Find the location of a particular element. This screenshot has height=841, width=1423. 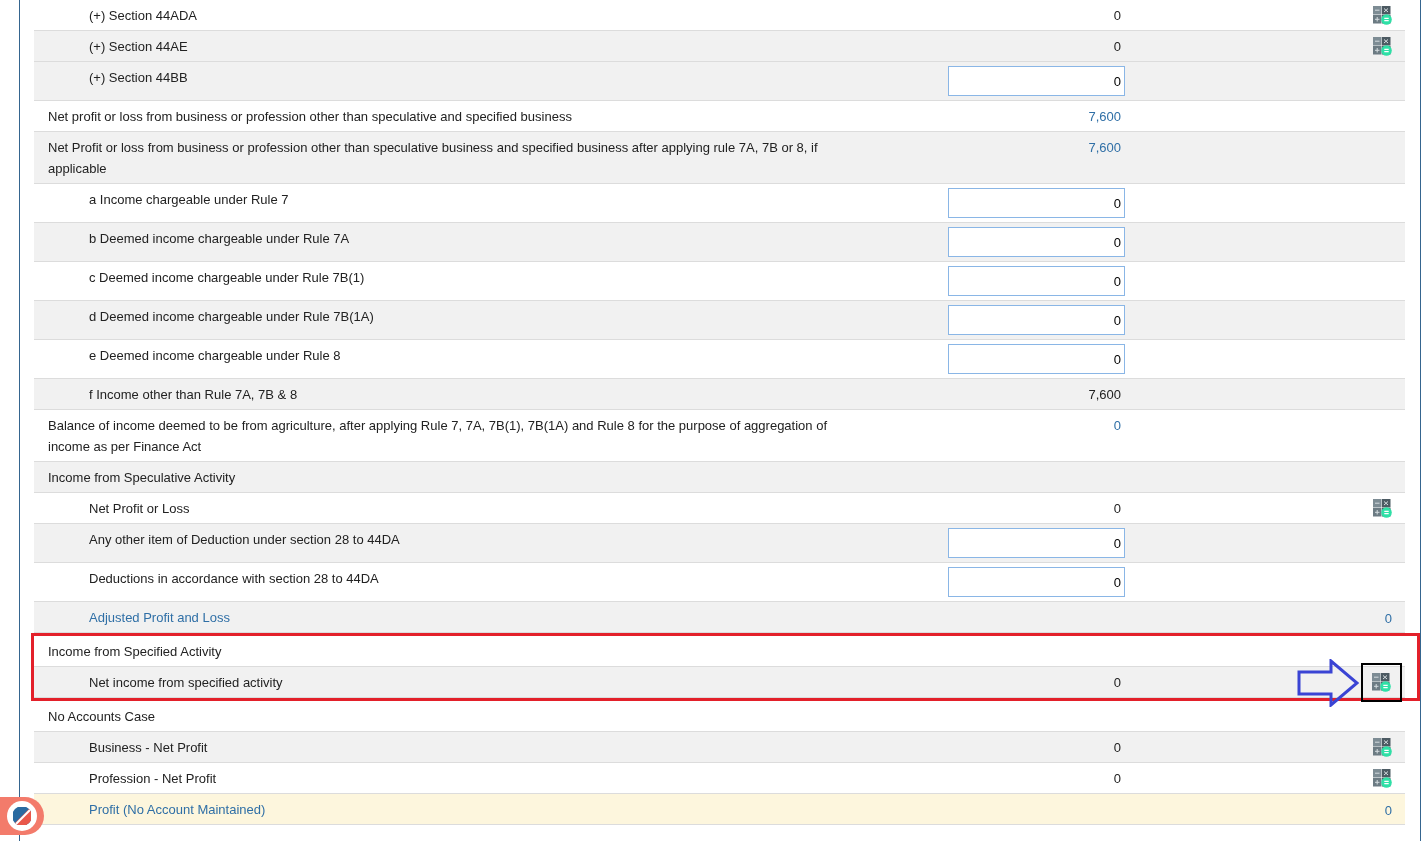

row-label: Net income from specified activity is located at coordinates (186, 683).